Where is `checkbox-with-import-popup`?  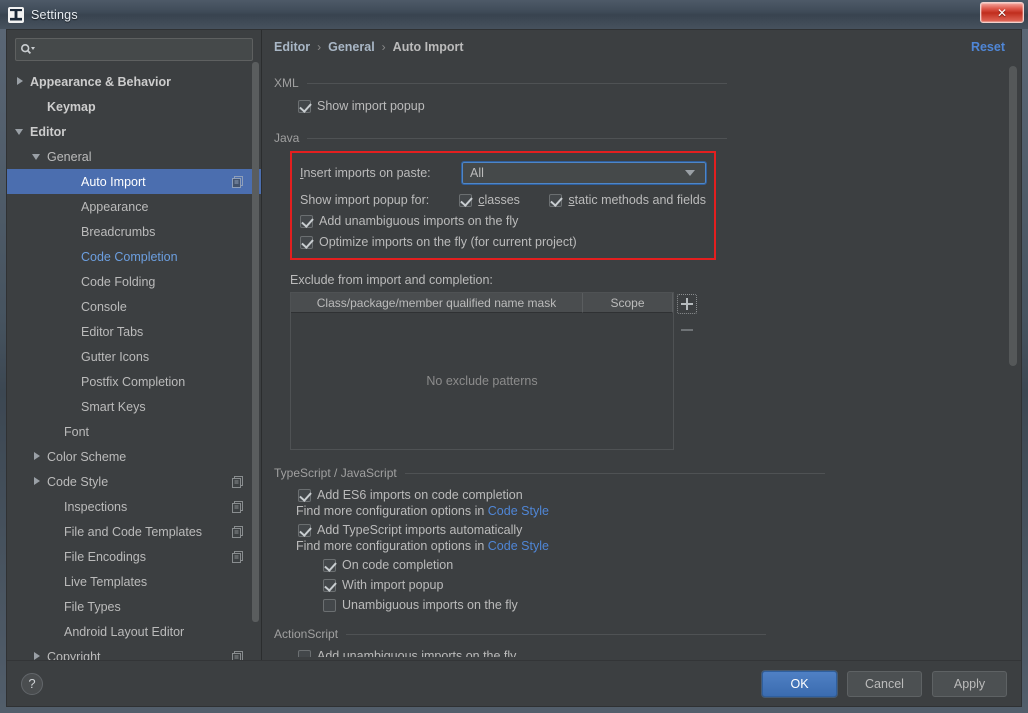 checkbox-with-import-popup is located at coordinates (329, 585).